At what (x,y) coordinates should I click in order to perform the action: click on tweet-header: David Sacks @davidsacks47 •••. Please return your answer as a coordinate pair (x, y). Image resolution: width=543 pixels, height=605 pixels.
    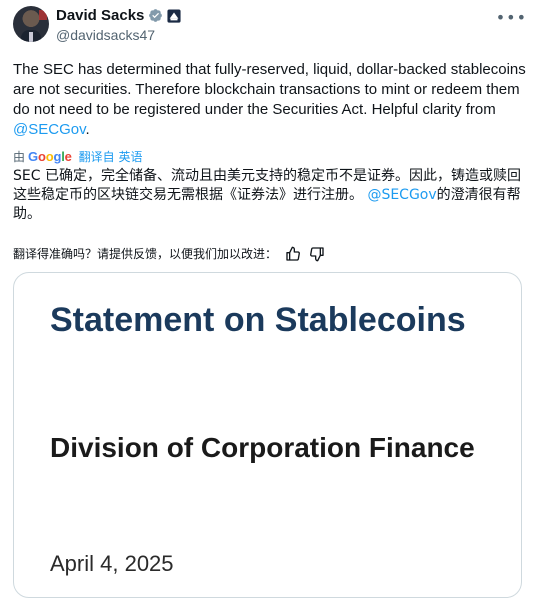
    Looking at the image, I should click on (273, 25).